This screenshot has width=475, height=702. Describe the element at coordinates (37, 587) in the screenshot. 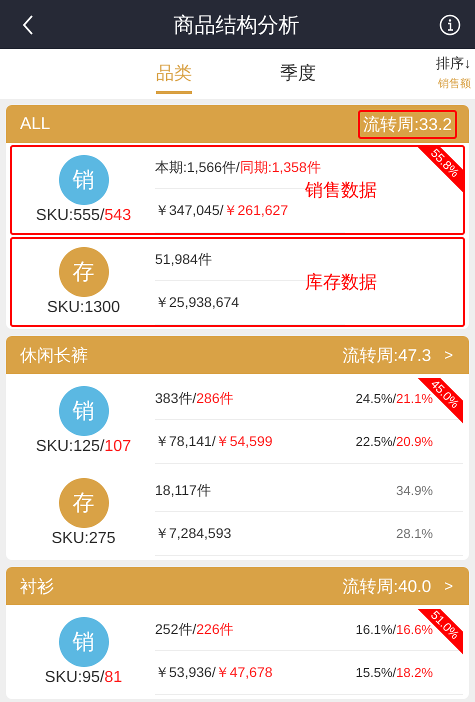

I see `category-name: 衬衫` at that location.